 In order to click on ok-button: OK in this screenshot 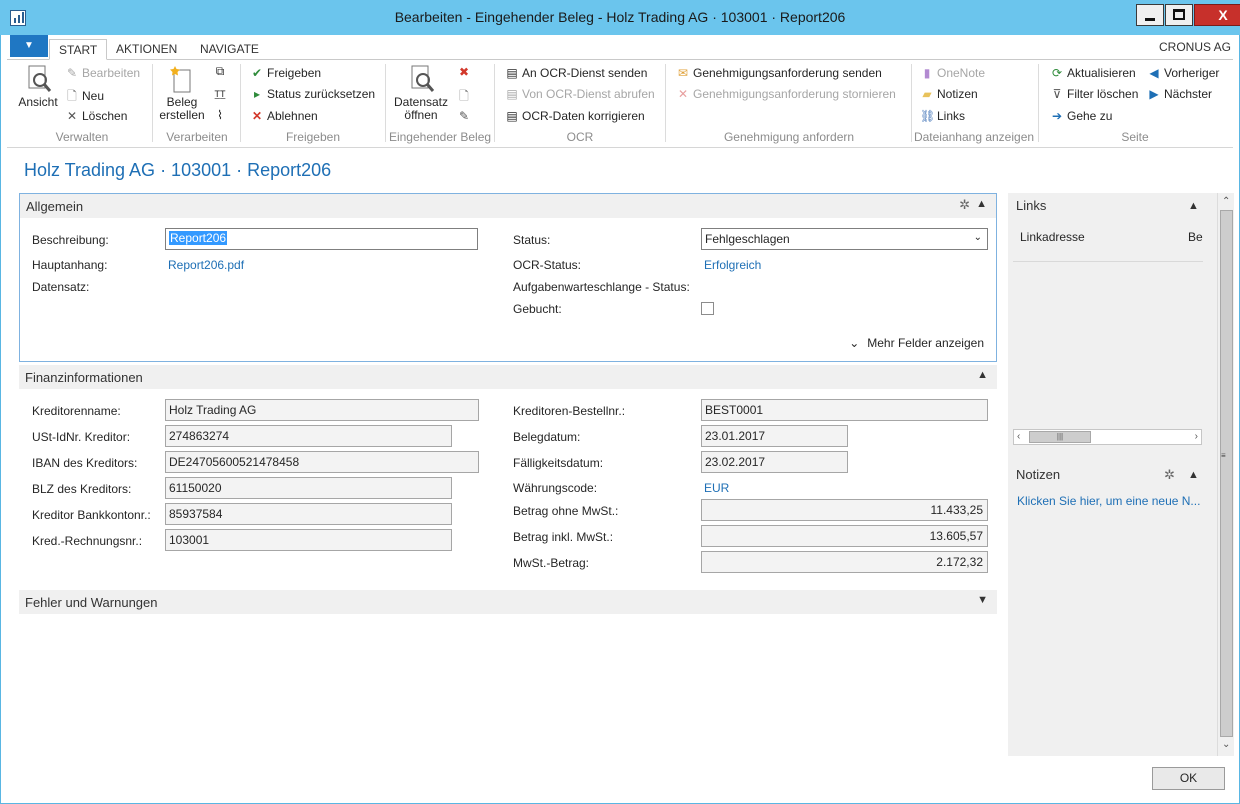, I will do `click(1188, 778)`.